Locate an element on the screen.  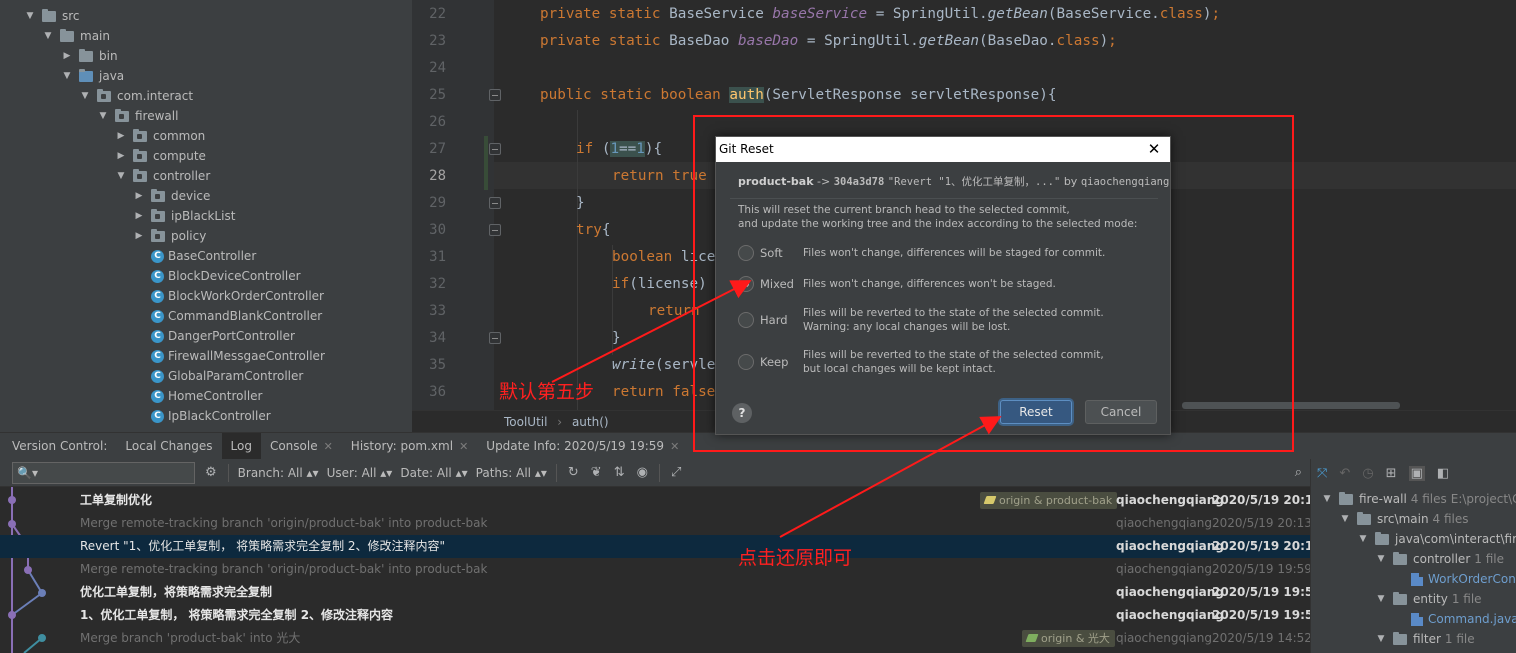
sort-icon: ⇅ is located at coordinates (619, 472).